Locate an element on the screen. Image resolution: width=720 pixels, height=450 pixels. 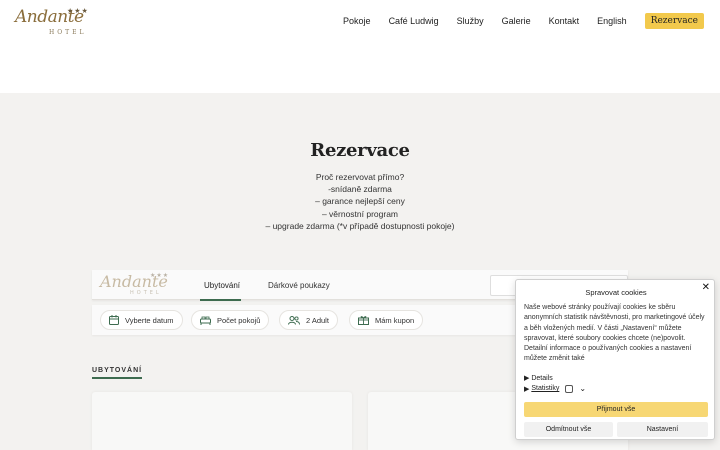
chevron-down-icon: ⌄ is located at coordinates (582, 388).